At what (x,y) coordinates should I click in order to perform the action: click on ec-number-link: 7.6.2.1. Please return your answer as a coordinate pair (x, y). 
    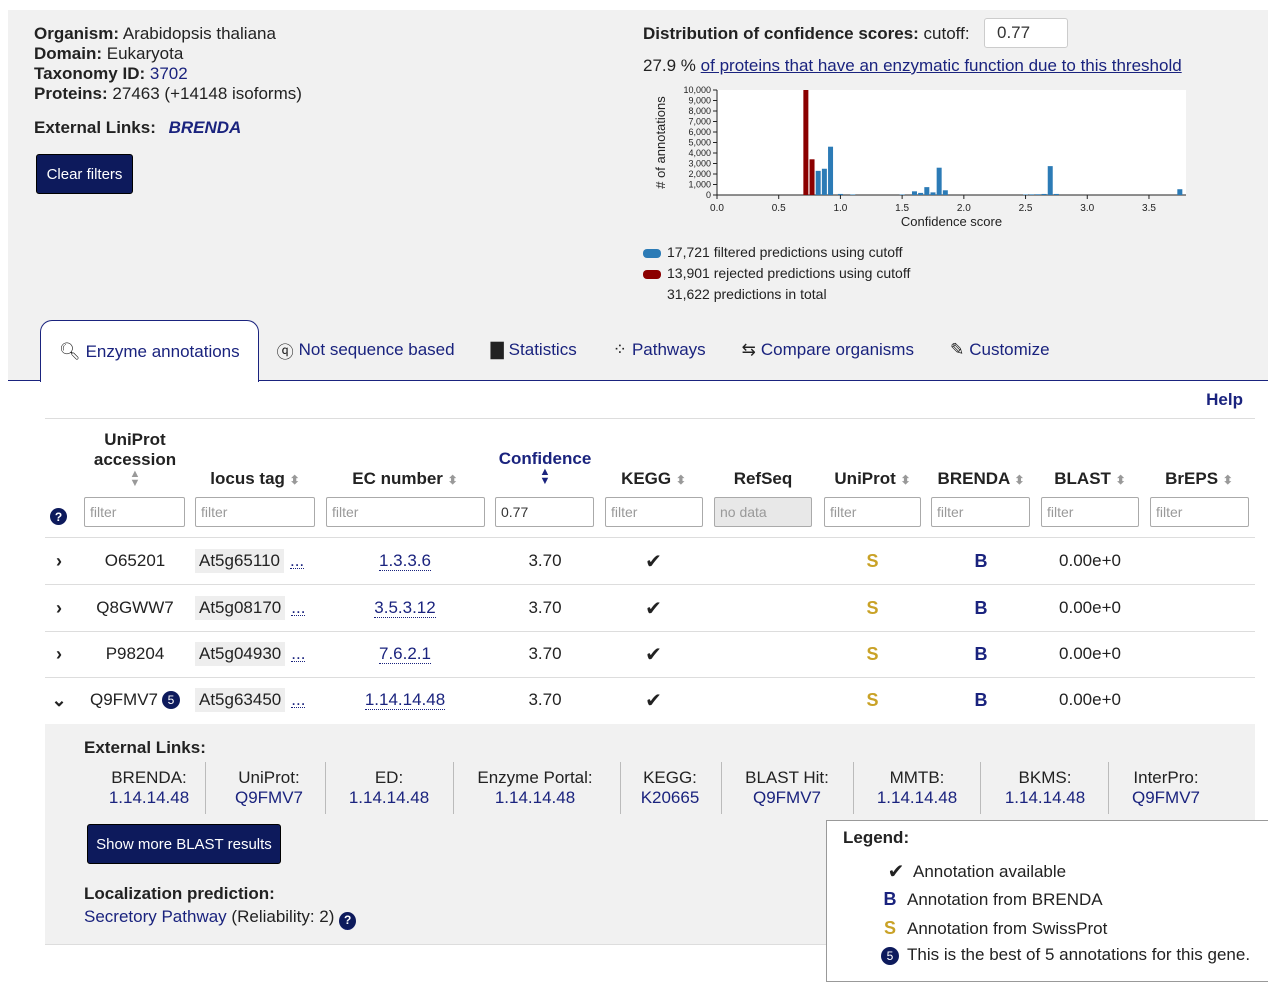
    Looking at the image, I should click on (405, 654).